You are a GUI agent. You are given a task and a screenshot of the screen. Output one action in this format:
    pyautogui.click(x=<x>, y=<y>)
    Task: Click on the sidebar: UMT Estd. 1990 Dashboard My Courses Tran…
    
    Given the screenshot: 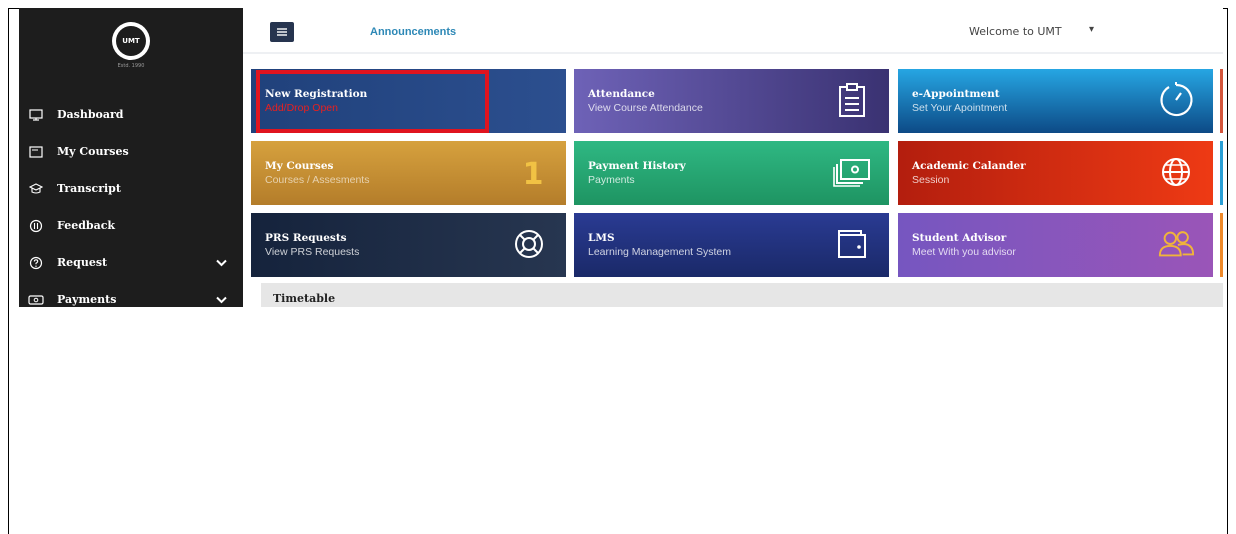 What is the action you would take?
    pyautogui.click(x=131, y=157)
    